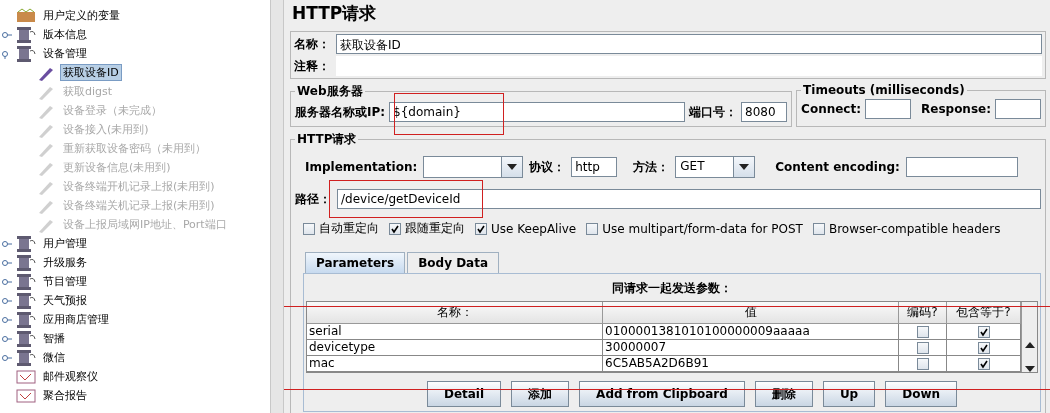 This screenshot has width=1050, height=413. What do you see at coordinates (313, 199) in the screenshot?
I see `path-label: 路径：` at bounding box center [313, 199].